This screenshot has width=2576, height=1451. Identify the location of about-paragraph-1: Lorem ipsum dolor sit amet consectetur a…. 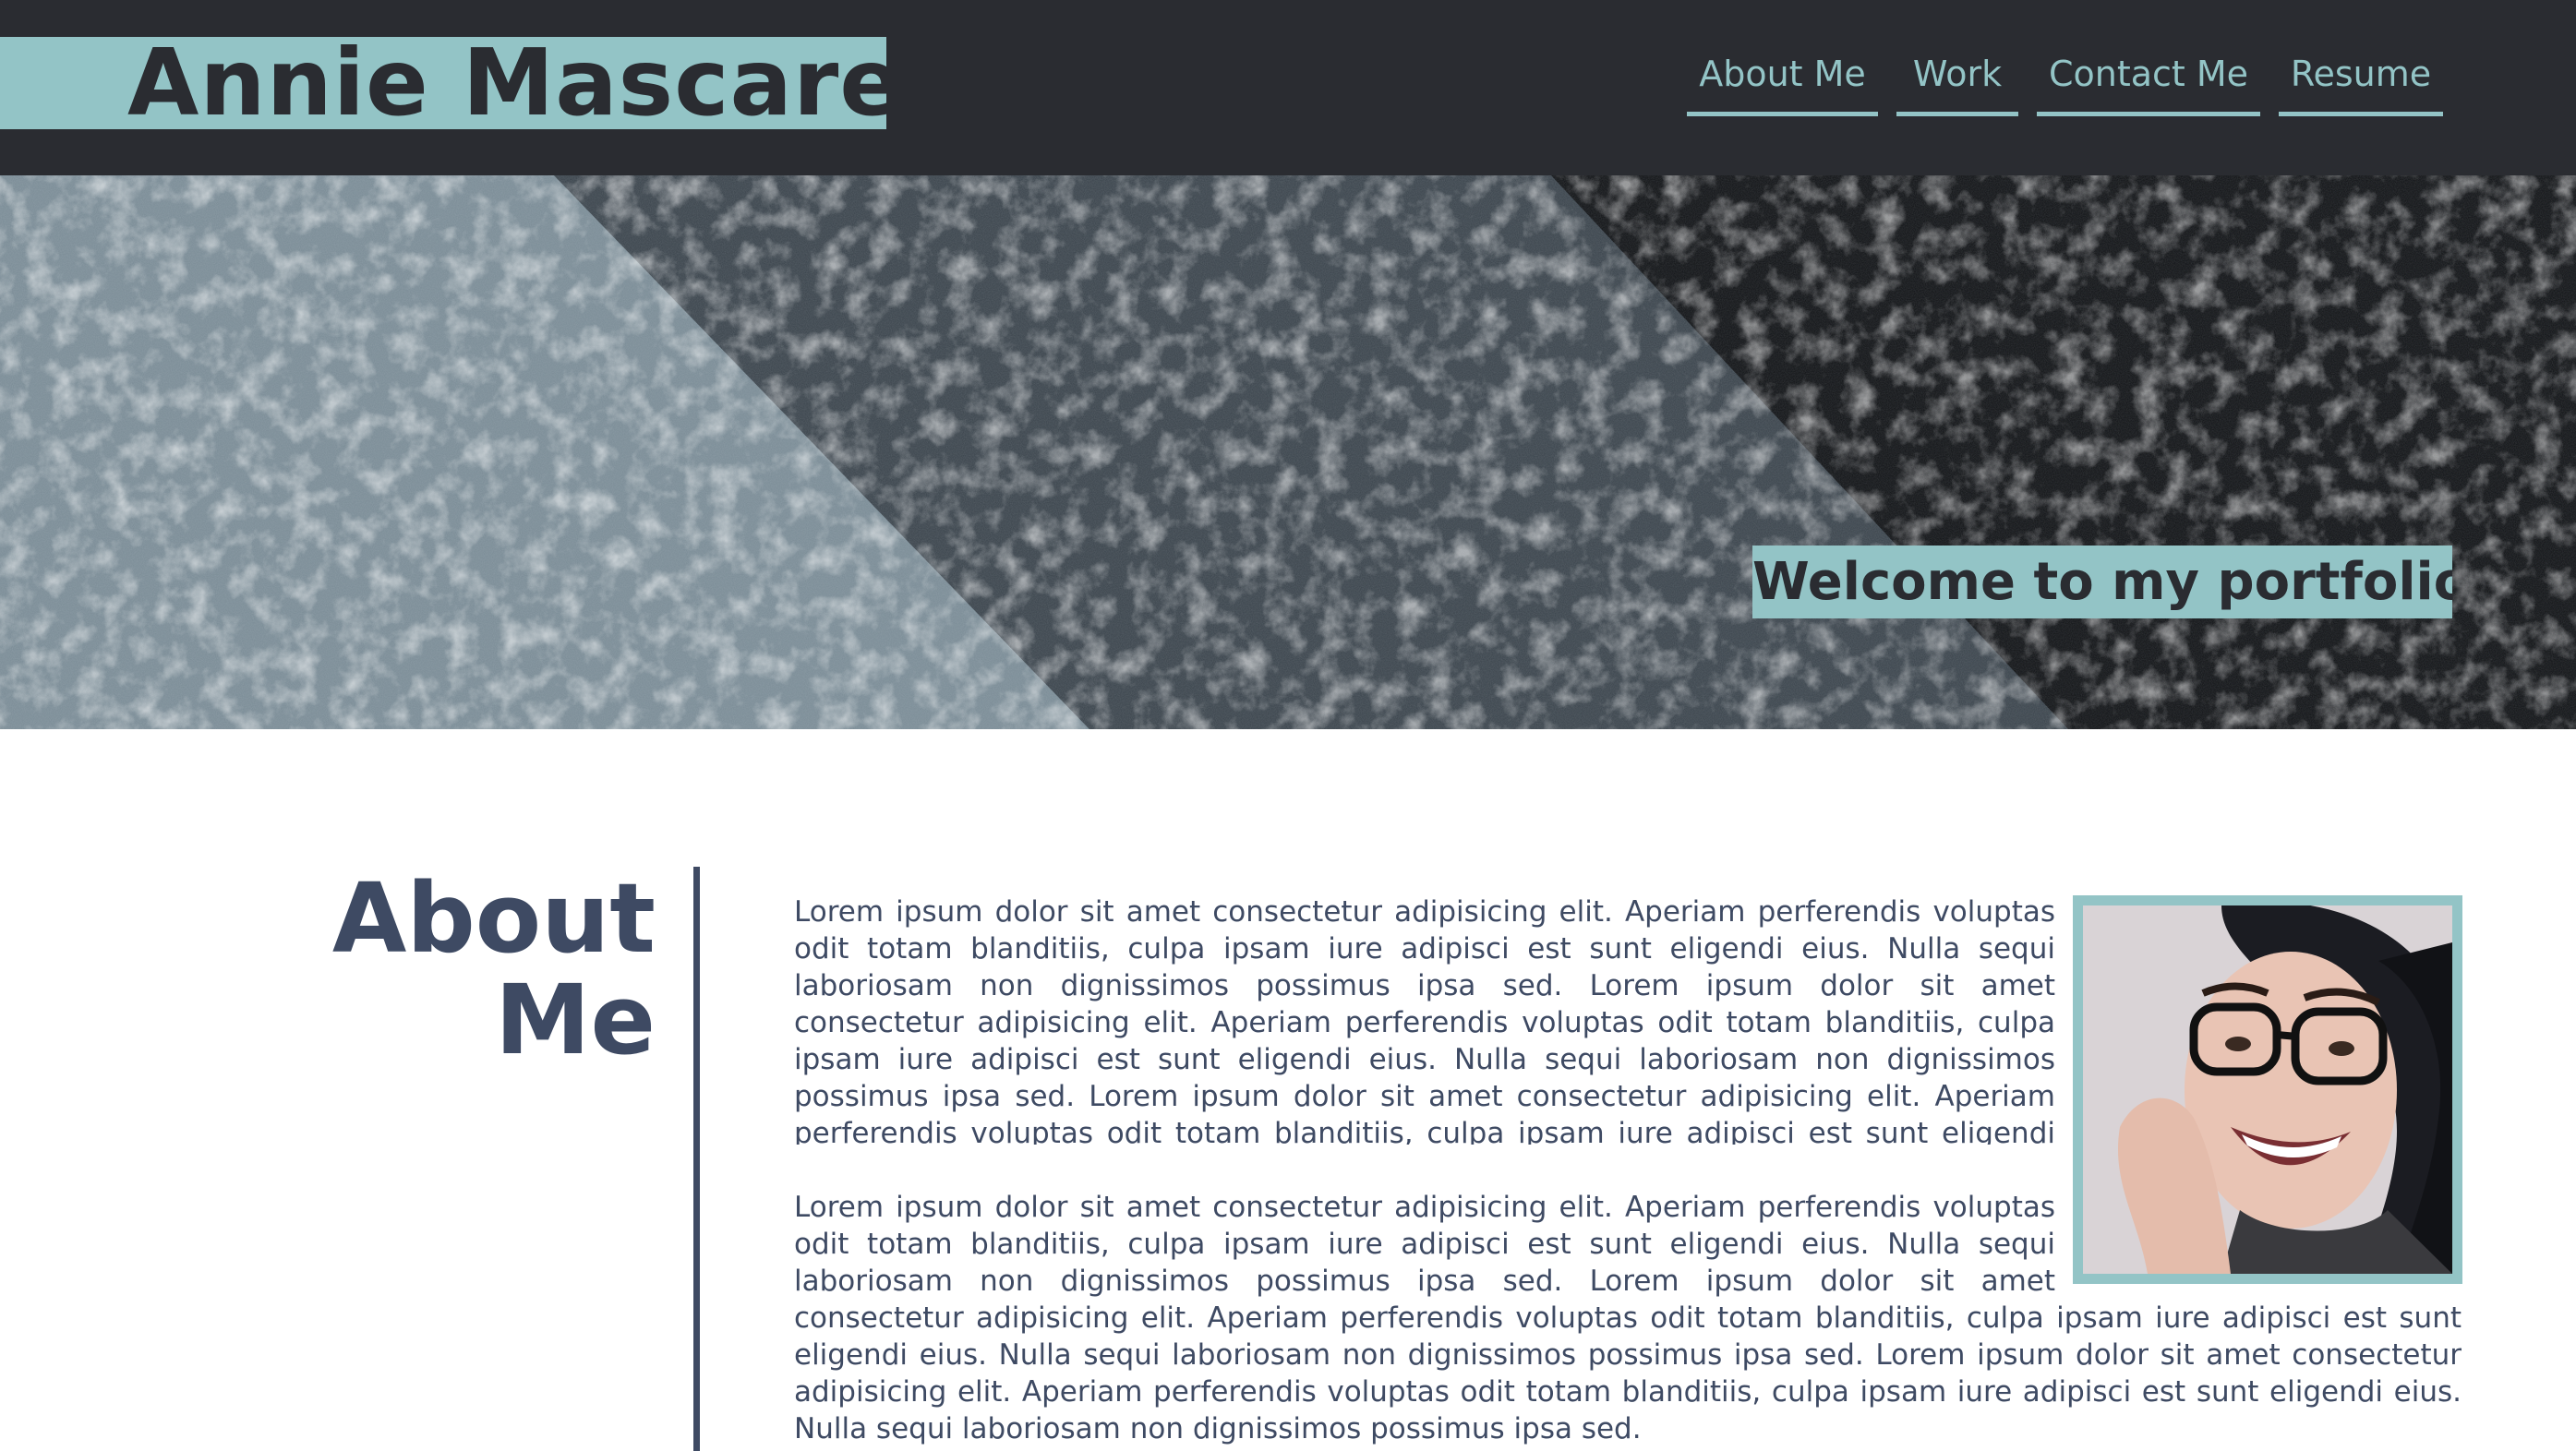
(1424, 1020).